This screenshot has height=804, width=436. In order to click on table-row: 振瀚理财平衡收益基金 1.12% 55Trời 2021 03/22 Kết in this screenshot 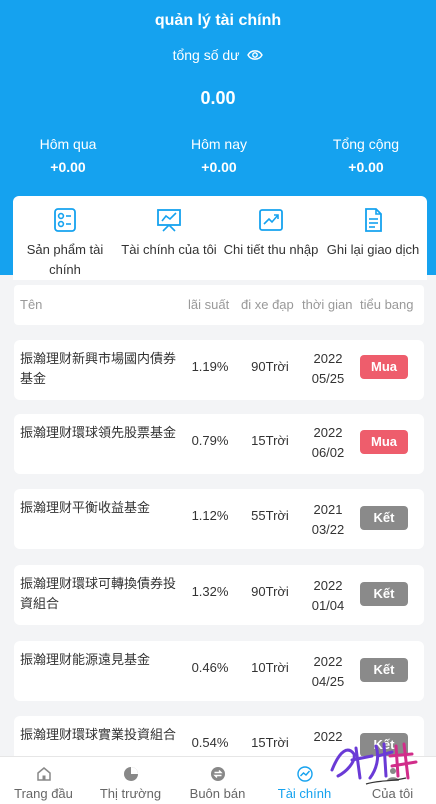, I will do `click(219, 519)`.